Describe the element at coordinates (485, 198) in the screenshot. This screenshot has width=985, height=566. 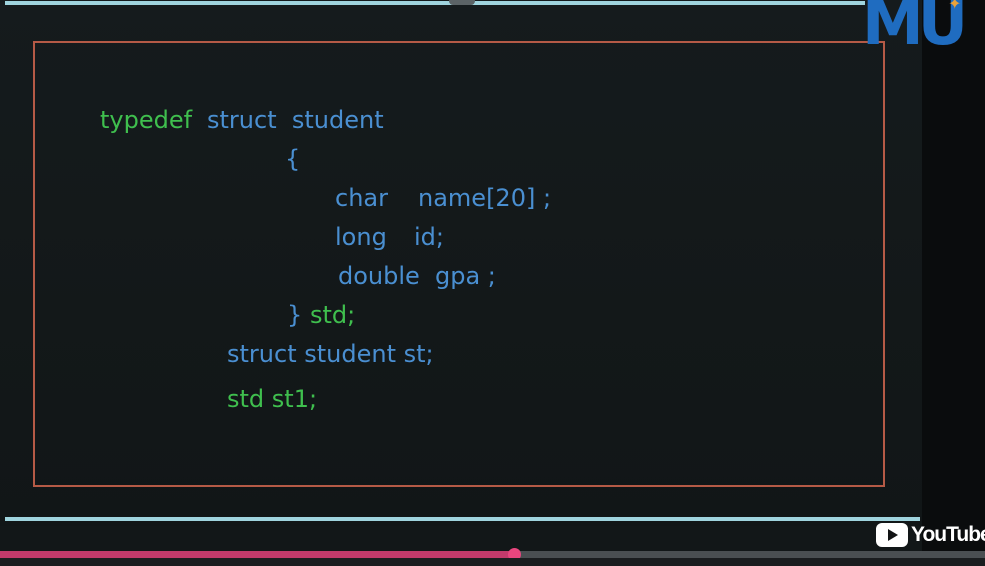
I see `member-name-name: name[20] ;` at that location.